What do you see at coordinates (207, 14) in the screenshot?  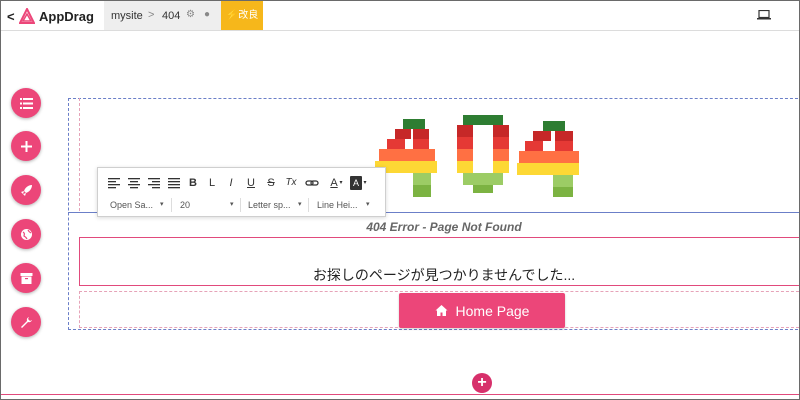 I see `globe-icon: ●` at bounding box center [207, 14].